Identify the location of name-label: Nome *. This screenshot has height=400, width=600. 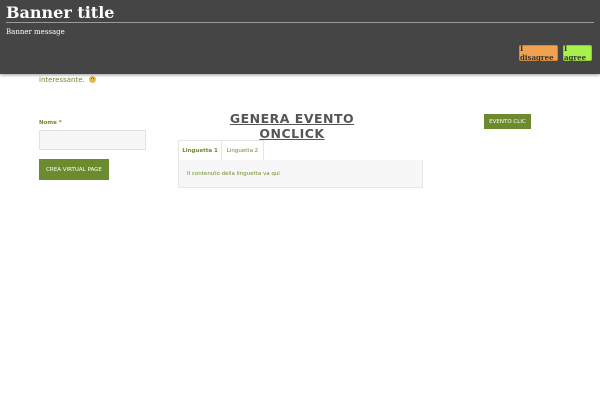
(50, 123).